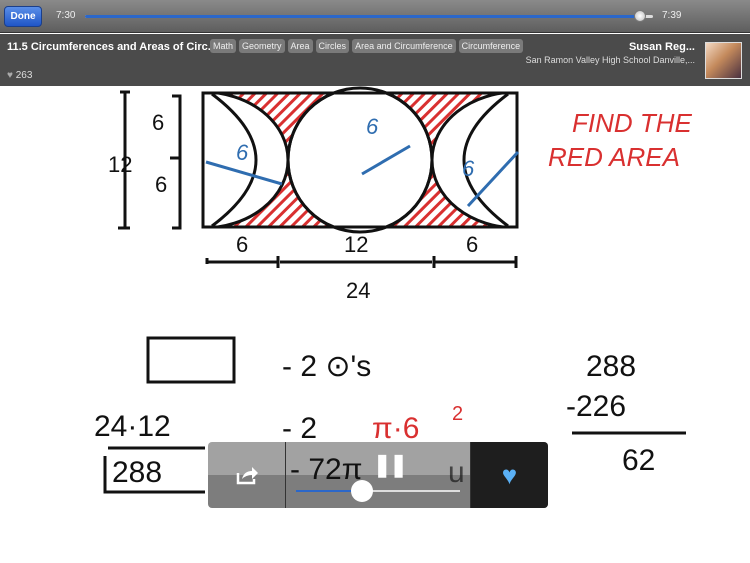 The width and height of the screenshot is (750, 563). Describe the element at coordinates (262, 46) in the screenshot. I see `tag: Geometry` at that location.